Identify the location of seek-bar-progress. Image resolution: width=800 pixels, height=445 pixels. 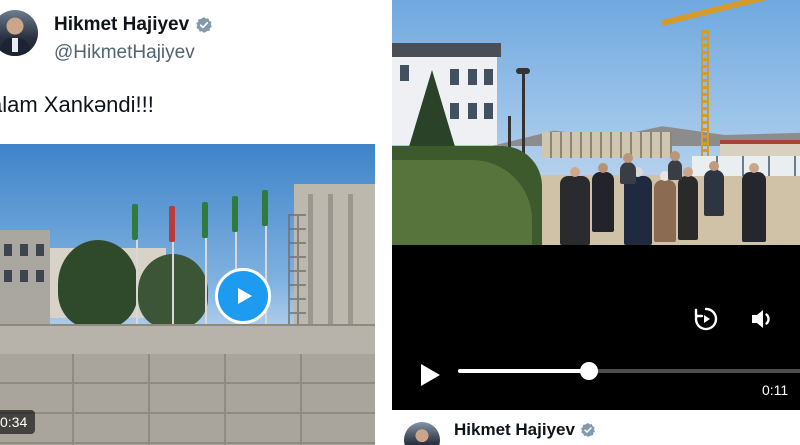
(523, 371).